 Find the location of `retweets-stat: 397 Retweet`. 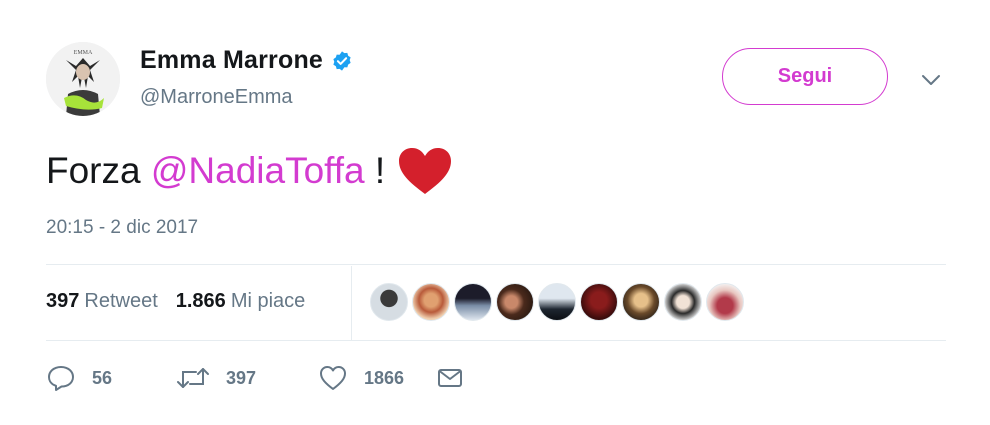

retweets-stat: 397 Retweet is located at coordinates (102, 301).